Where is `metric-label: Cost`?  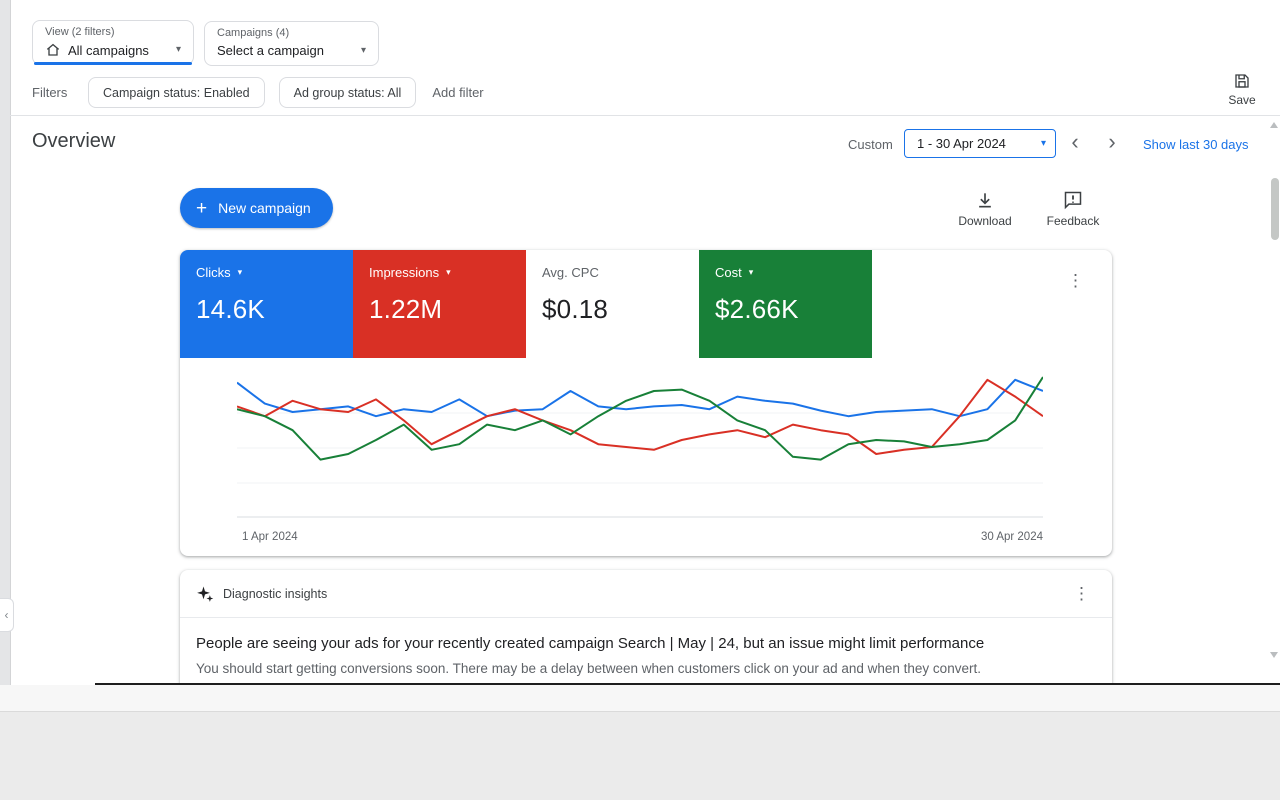
metric-label: Cost is located at coordinates (728, 272).